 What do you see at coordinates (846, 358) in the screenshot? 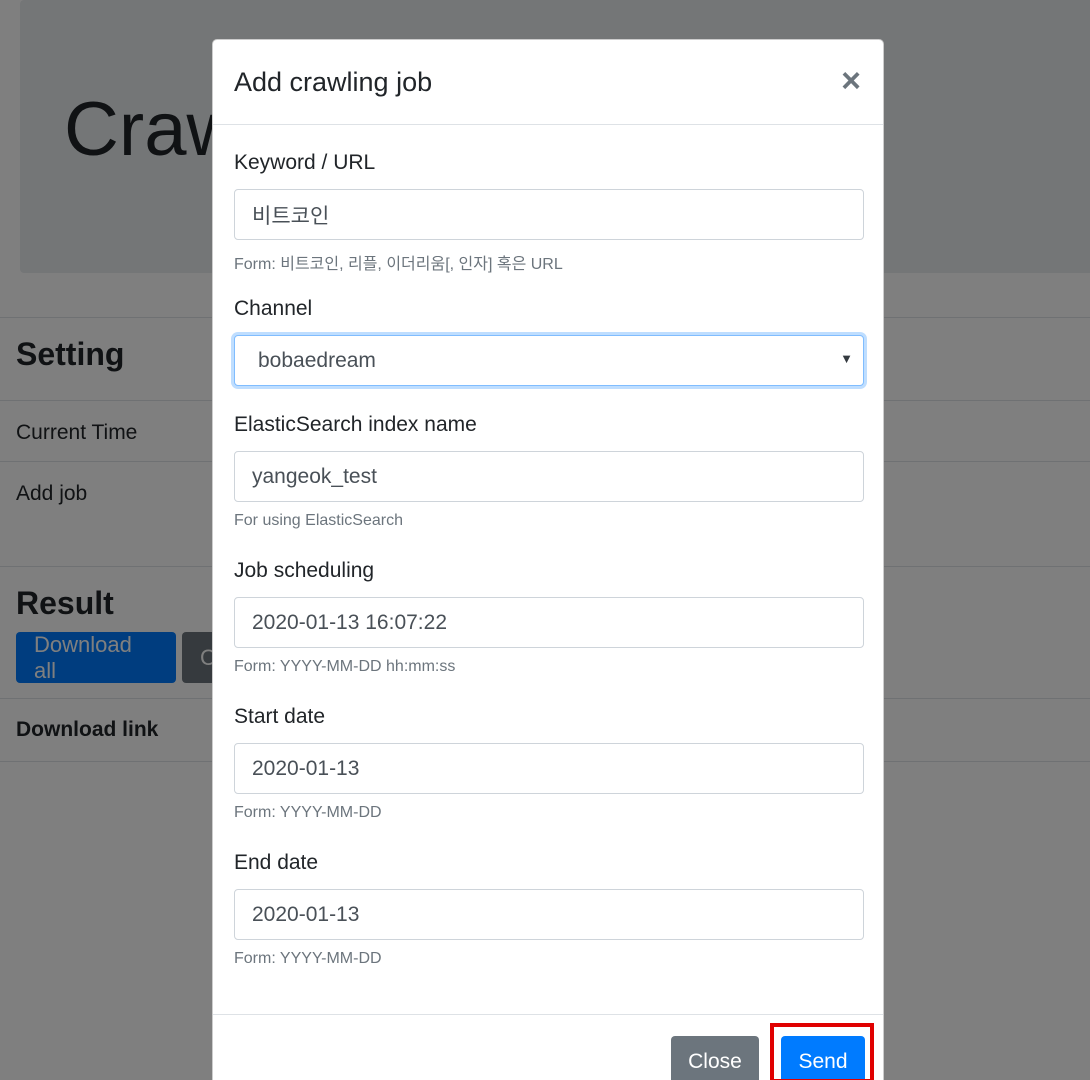
I see `caret-down-icon: ▼` at bounding box center [846, 358].